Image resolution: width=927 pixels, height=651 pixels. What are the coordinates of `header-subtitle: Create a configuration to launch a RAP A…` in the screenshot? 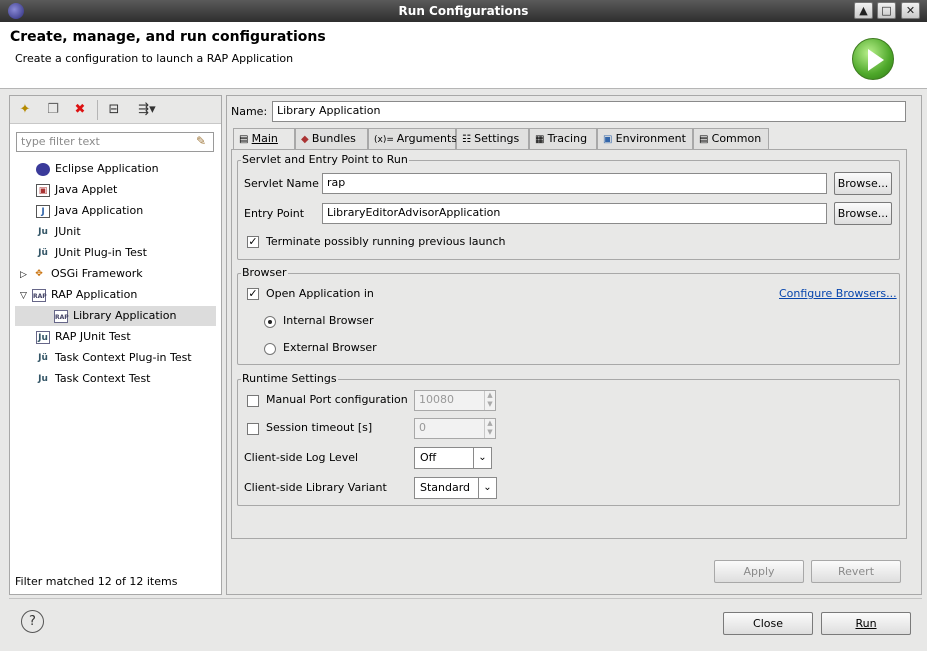 It's located at (154, 58).